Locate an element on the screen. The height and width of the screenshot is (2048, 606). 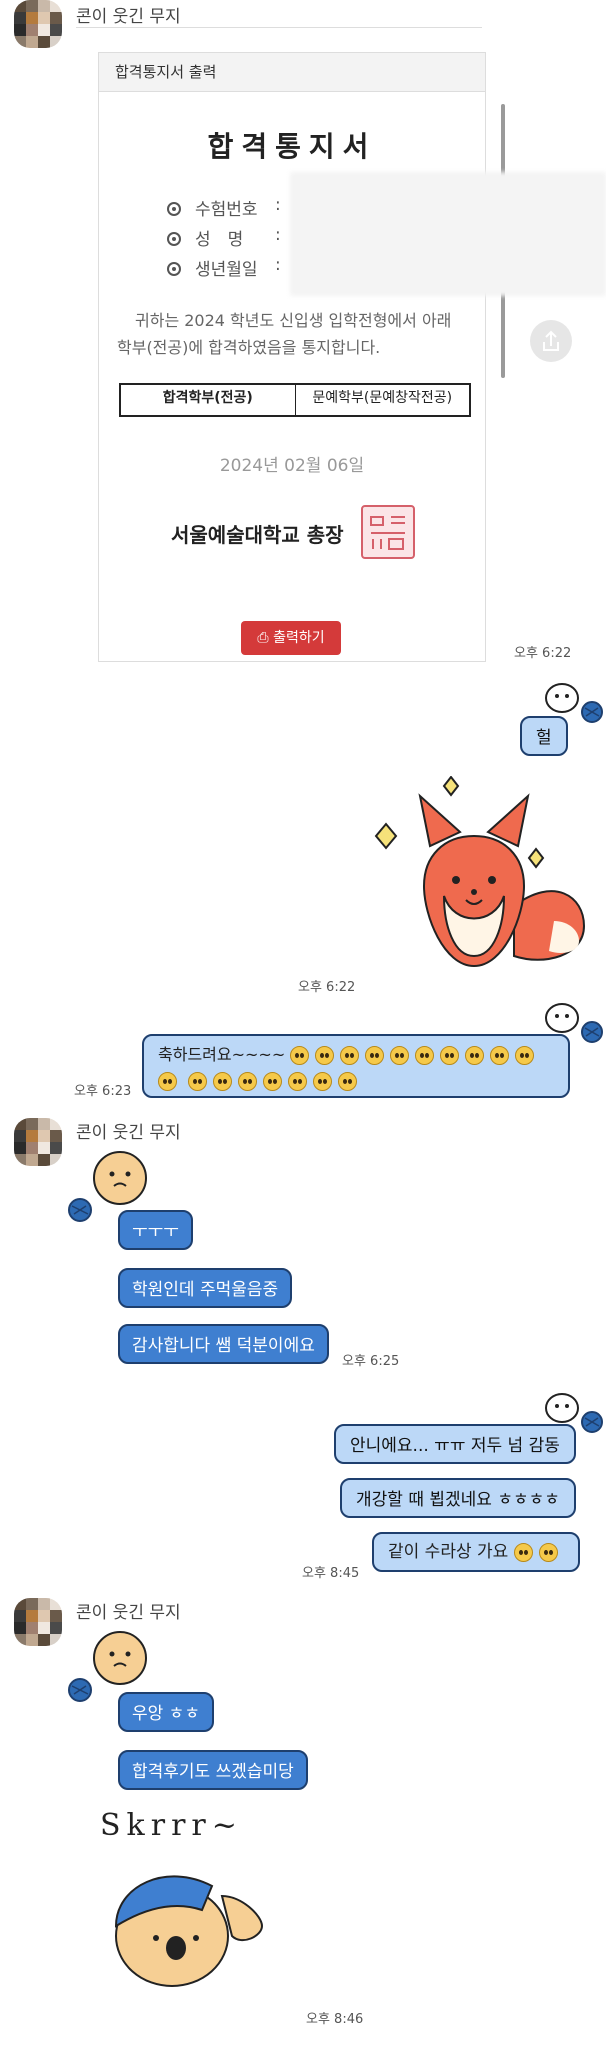
fox-sticker is located at coordinates (477, 877).